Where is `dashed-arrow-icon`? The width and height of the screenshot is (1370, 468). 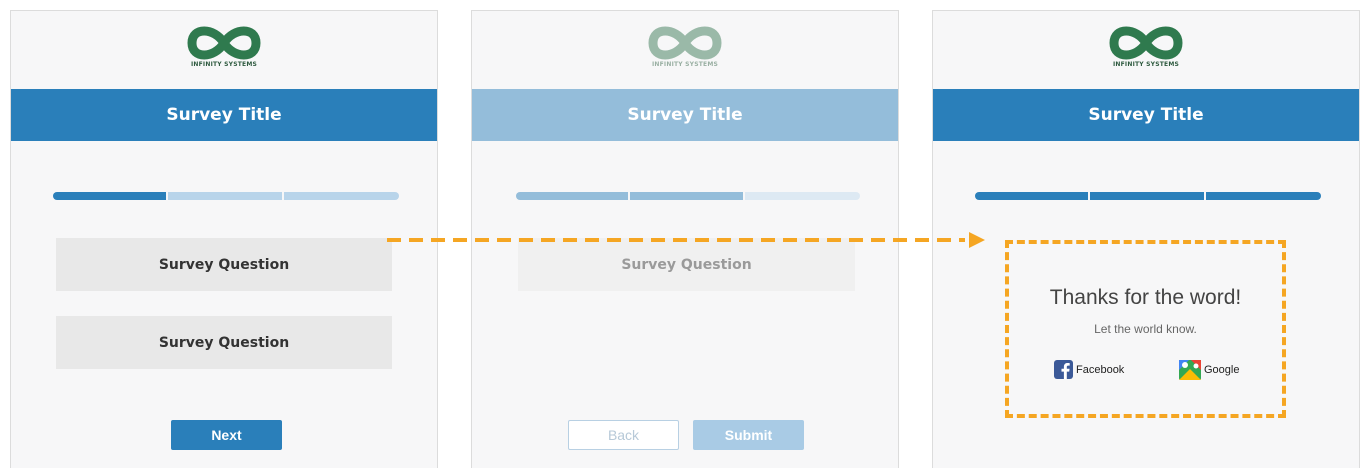
dashed-arrow-icon is located at coordinates (686, 240).